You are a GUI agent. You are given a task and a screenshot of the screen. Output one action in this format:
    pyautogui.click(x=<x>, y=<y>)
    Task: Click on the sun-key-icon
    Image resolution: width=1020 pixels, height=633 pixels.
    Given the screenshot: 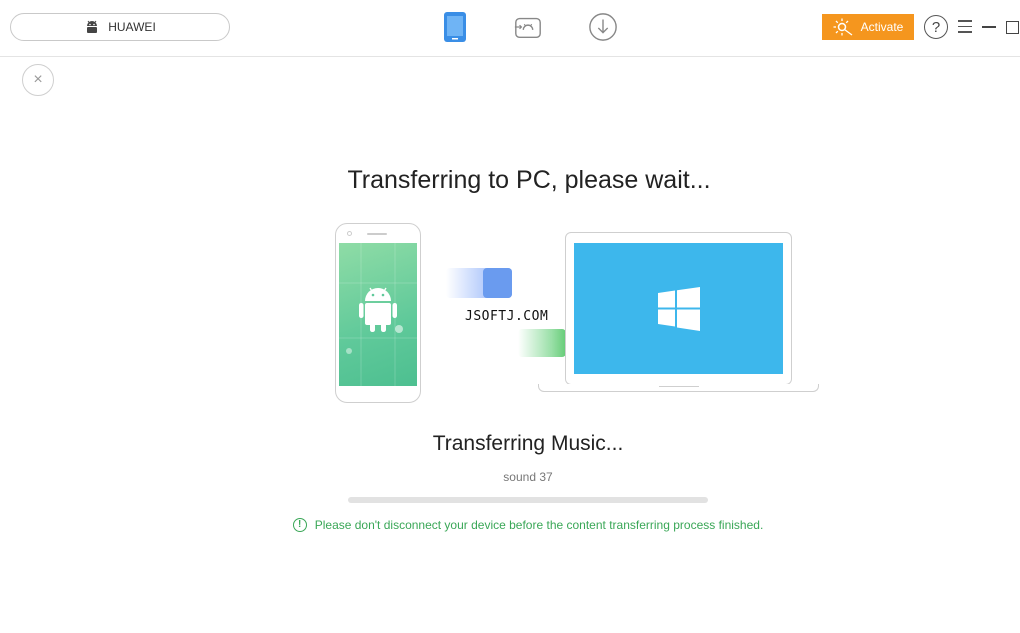 What is the action you would take?
    pyautogui.click(x=843, y=27)
    